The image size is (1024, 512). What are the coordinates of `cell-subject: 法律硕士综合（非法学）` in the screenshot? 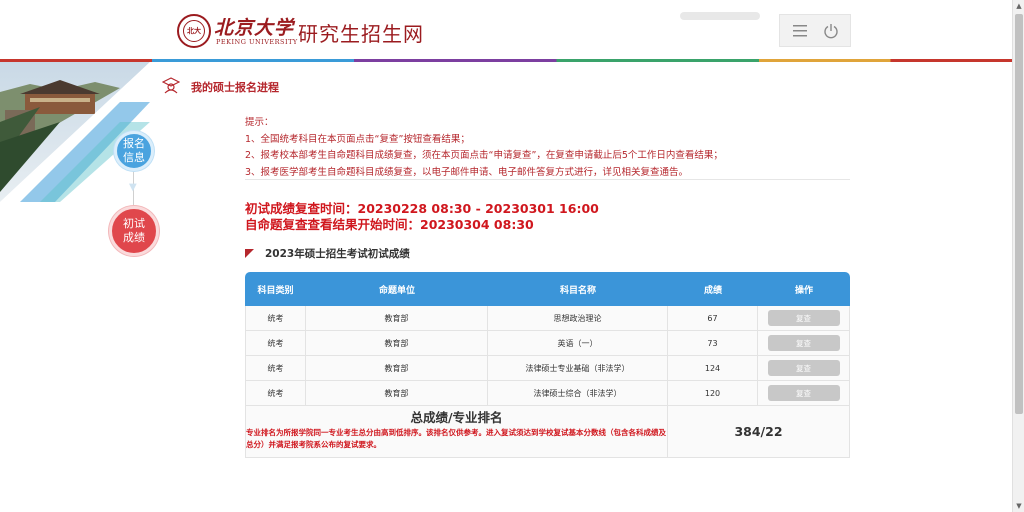 It's located at (578, 393).